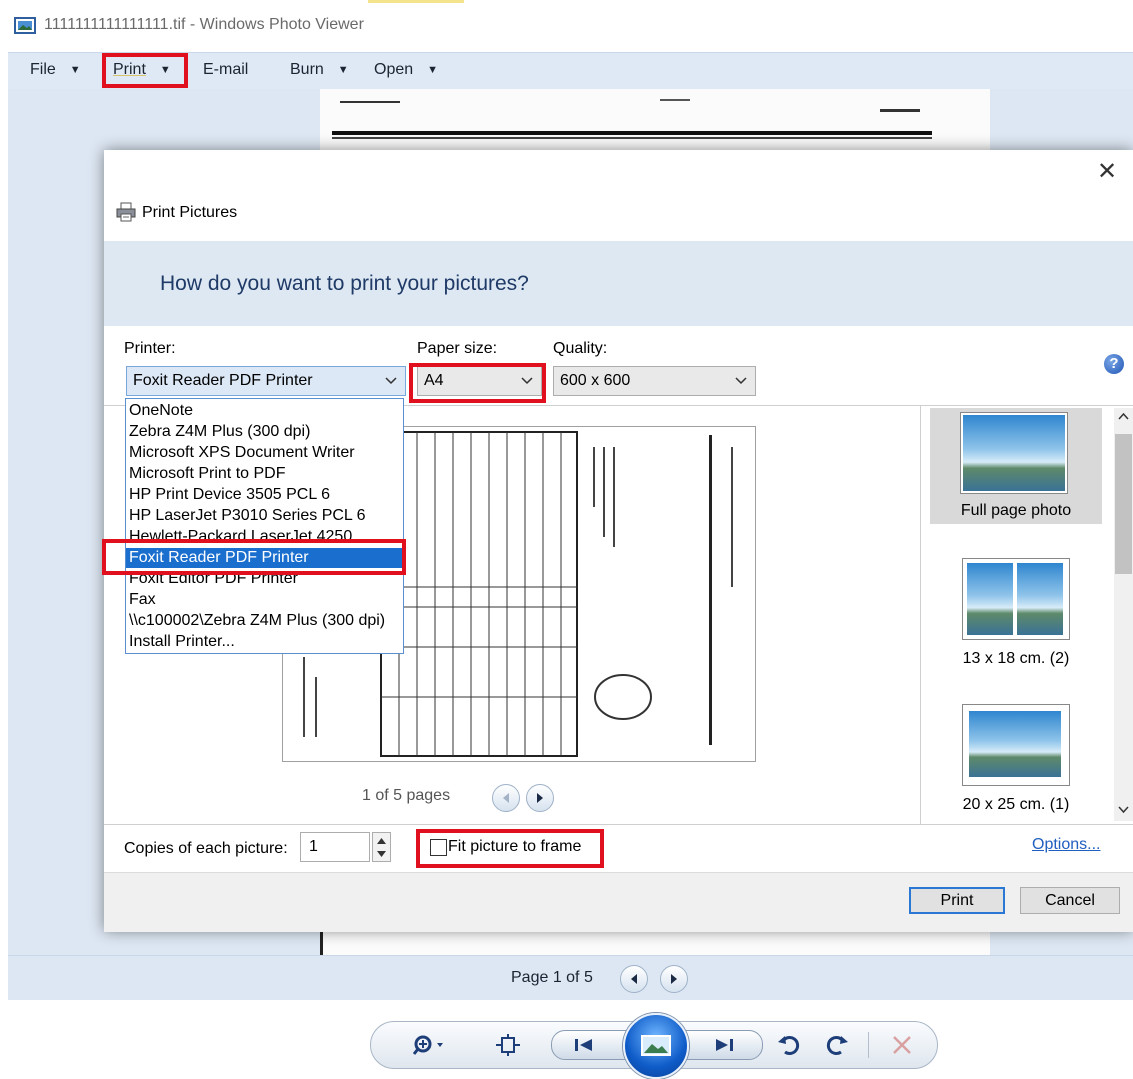  What do you see at coordinates (434, 380) in the screenshot?
I see `paper-size-value: A4` at bounding box center [434, 380].